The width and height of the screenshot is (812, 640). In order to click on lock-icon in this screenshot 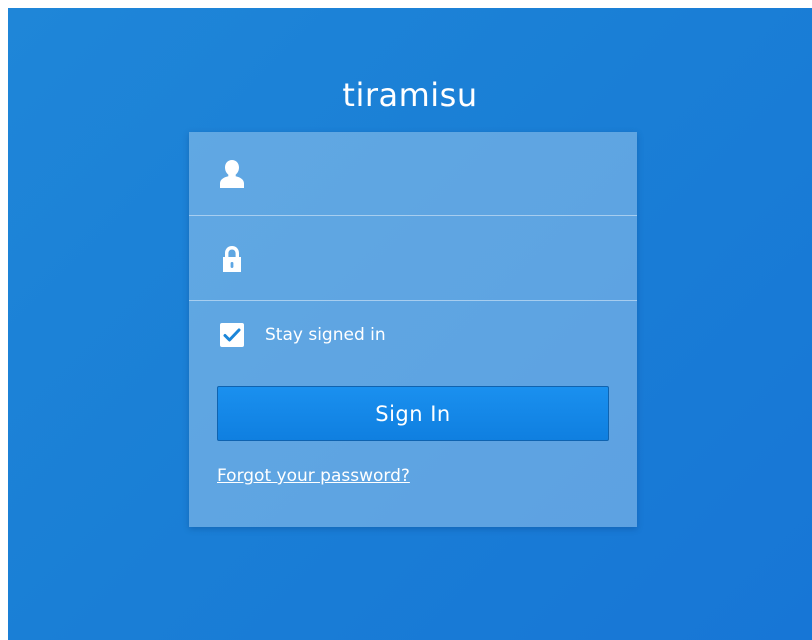, I will do `click(232, 259)`.